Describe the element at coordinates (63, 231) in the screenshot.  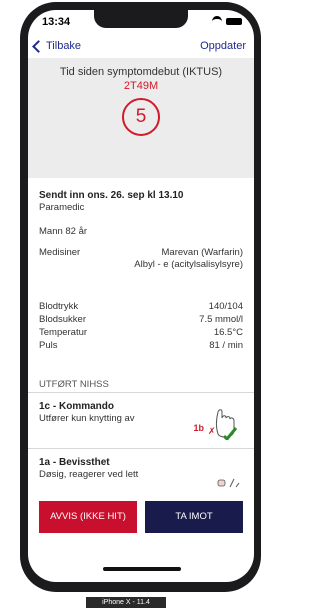
I see `patient-info: Mann 82 år` at that location.